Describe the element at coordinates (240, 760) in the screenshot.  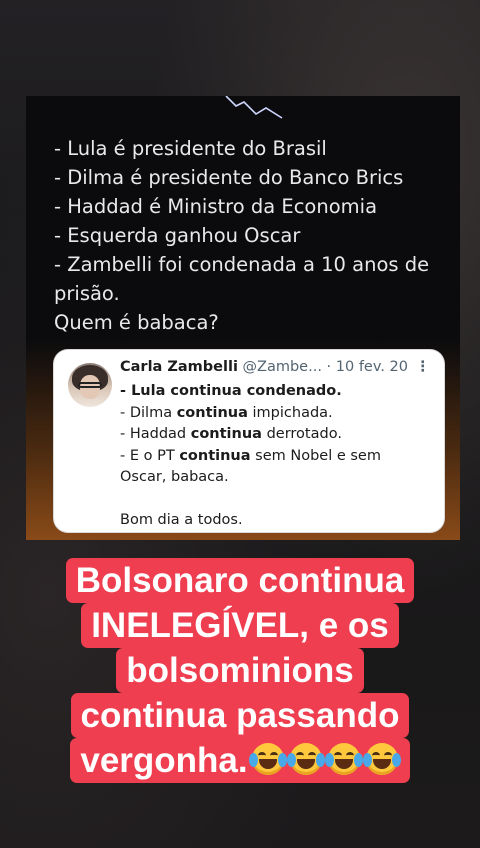
I see `caption-line-last: vergonha.` at that location.